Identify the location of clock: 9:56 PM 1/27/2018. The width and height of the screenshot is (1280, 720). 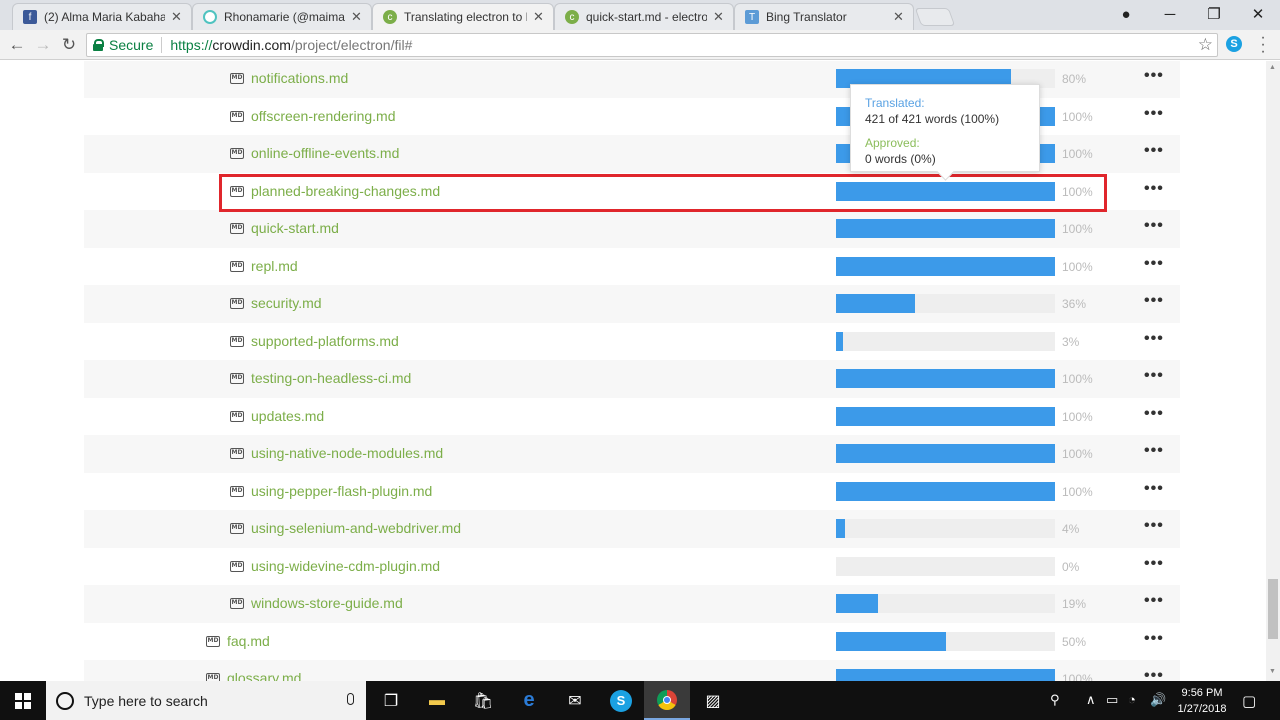
(1202, 701).